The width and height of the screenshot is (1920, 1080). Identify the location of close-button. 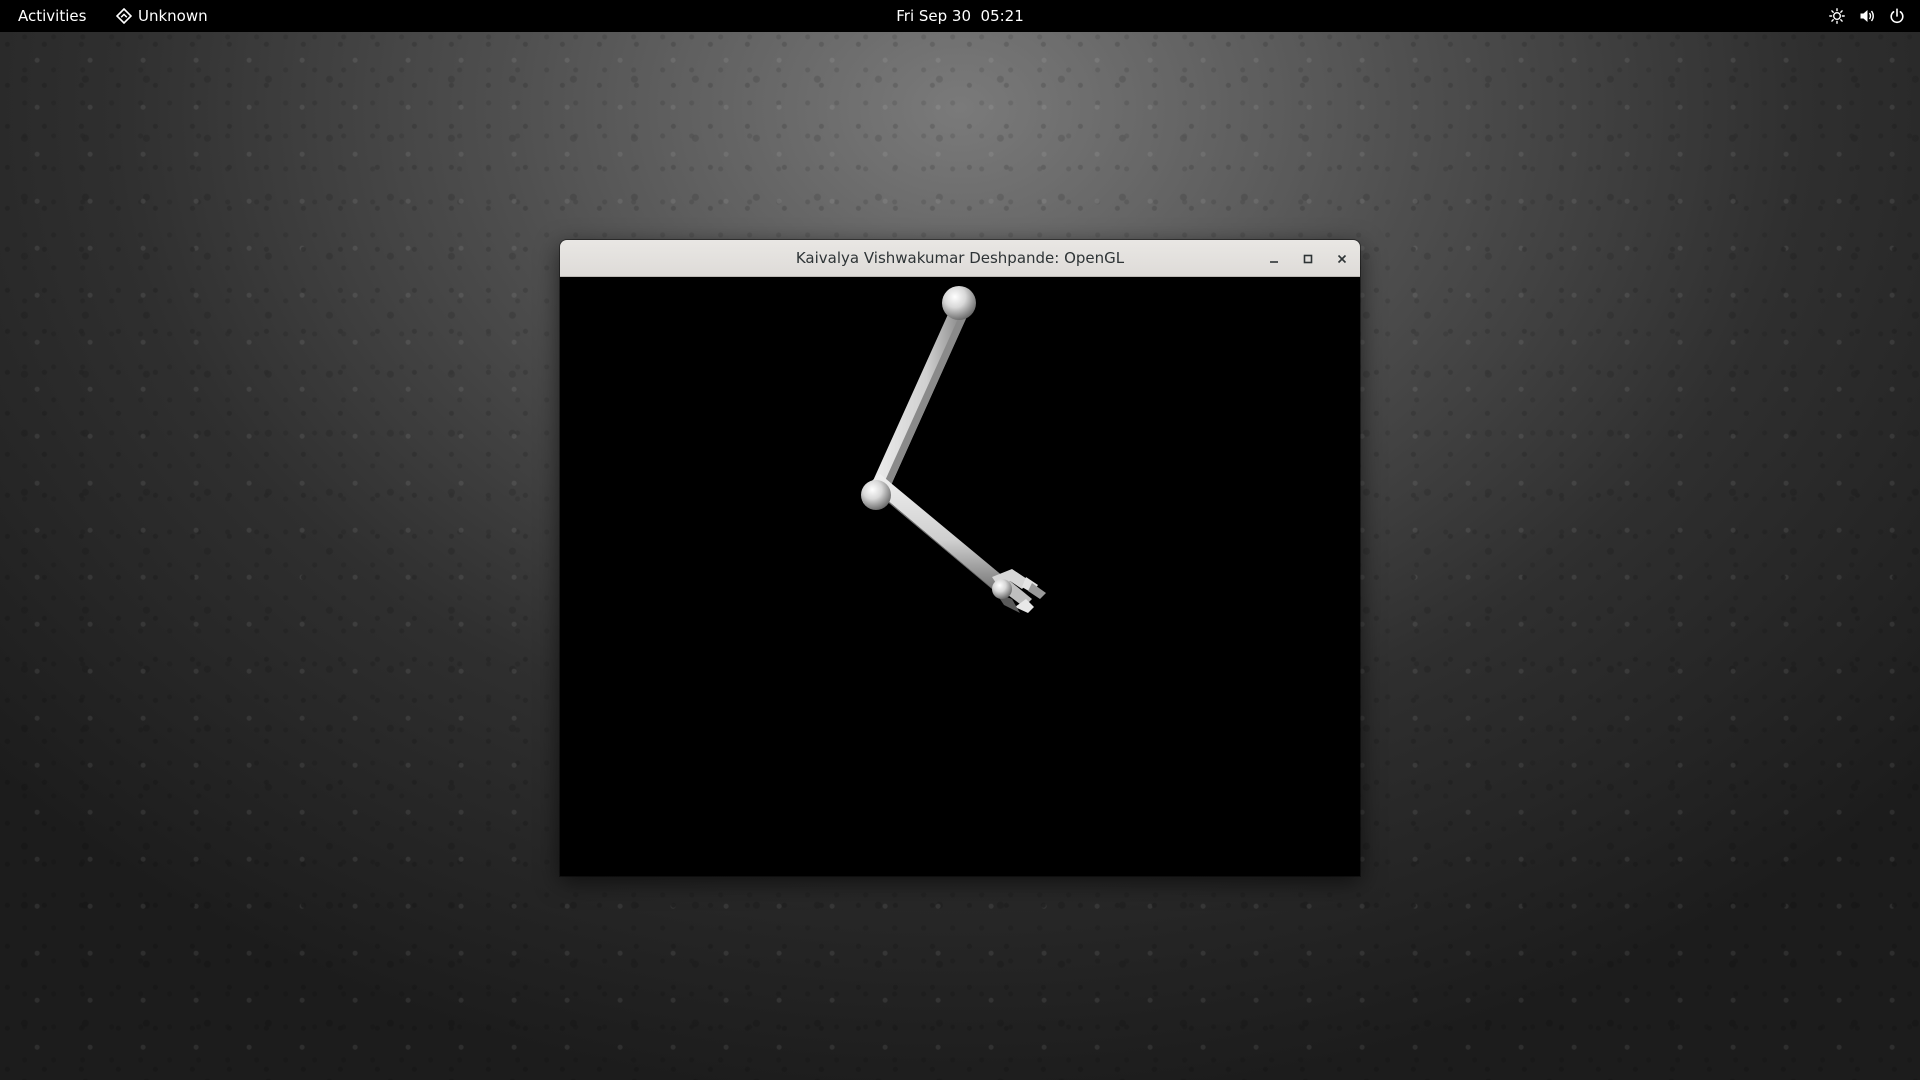
(1342, 259).